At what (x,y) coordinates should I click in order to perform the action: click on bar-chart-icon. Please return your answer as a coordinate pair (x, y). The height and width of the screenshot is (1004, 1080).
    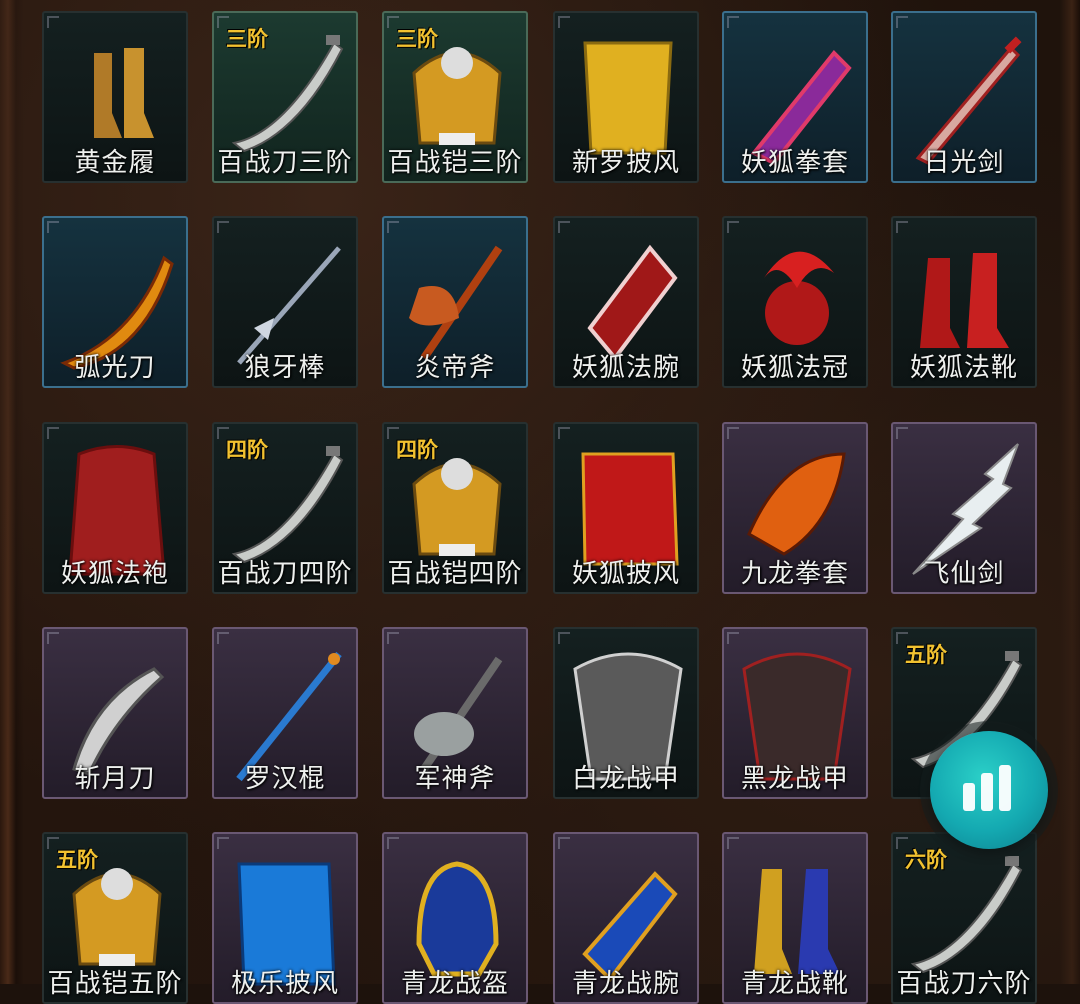
    Looking at the image, I should click on (969, 797).